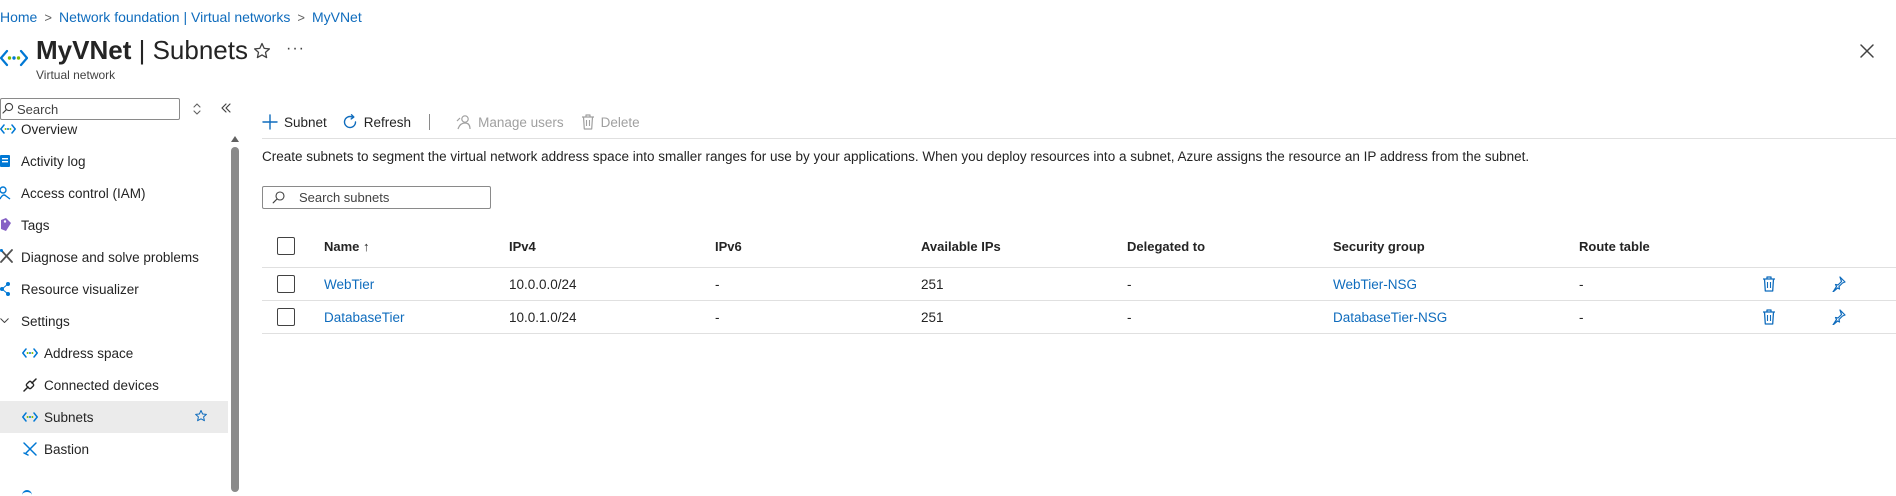  What do you see at coordinates (305, 122) in the screenshot?
I see `add-subnet-label: Subnet` at bounding box center [305, 122].